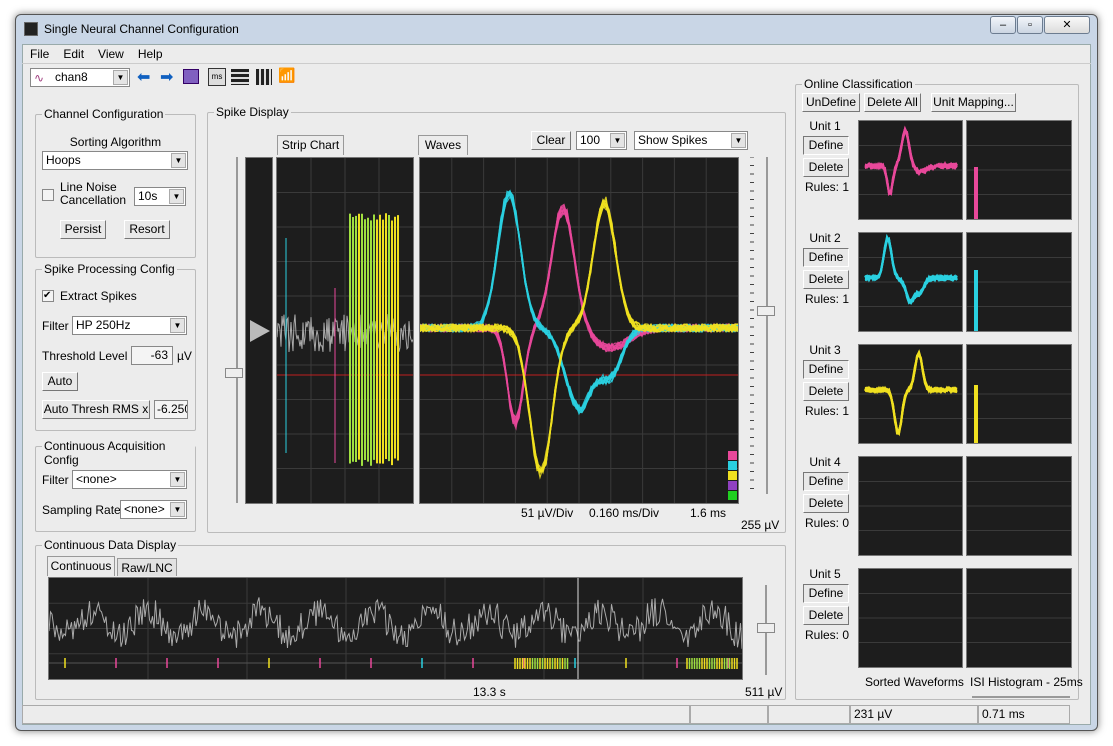  Describe the element at coordinates (673, 140) in the screenshot. I see `display-mode-value: Show Spikes` at that location.